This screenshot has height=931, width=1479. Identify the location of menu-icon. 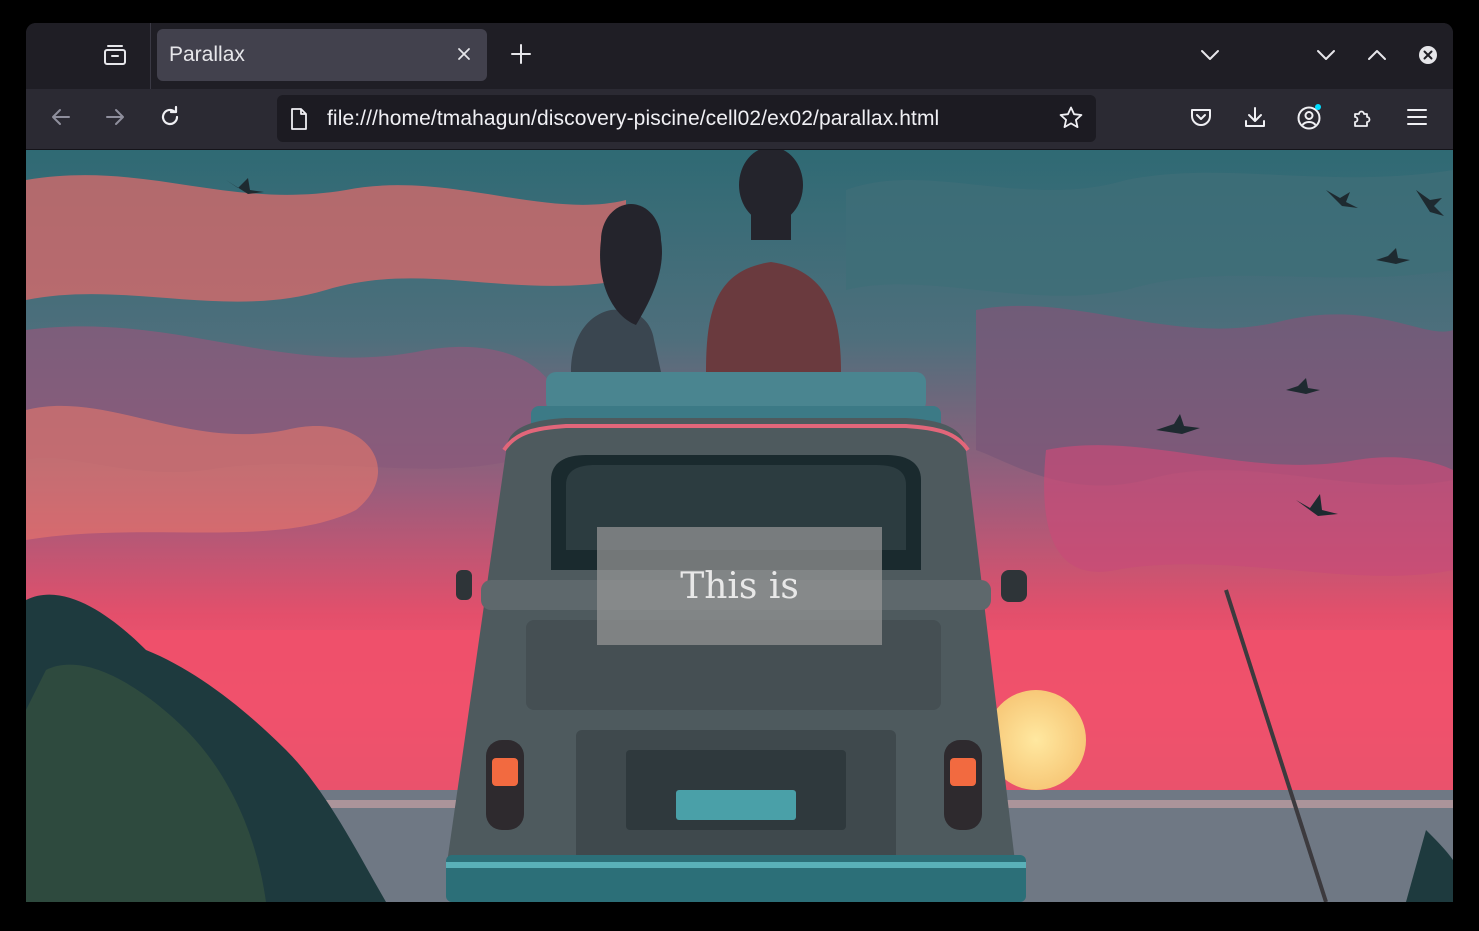
(1417, 119).